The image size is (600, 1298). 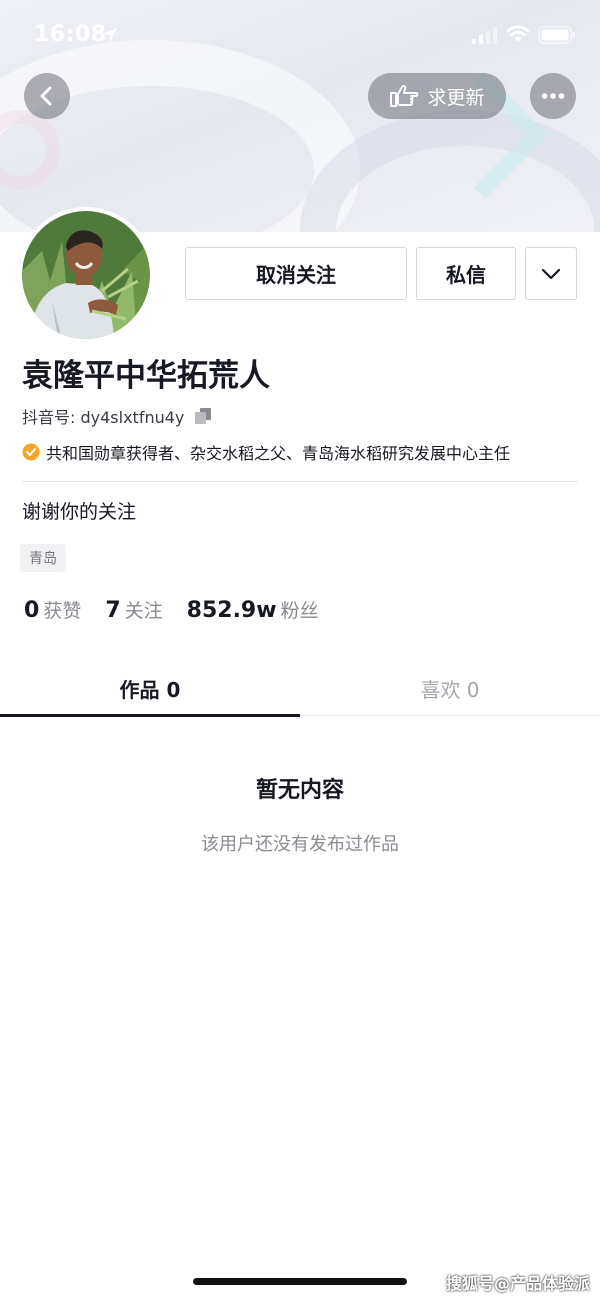 I want to click on content-tabs: 作品 0 喜欢 0, so click(x=300, y=688).